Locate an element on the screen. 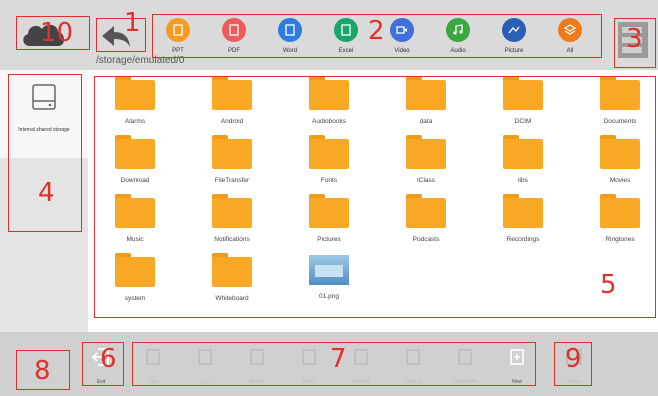  annotation-box-sidebar is located at coordinates (45, 153).